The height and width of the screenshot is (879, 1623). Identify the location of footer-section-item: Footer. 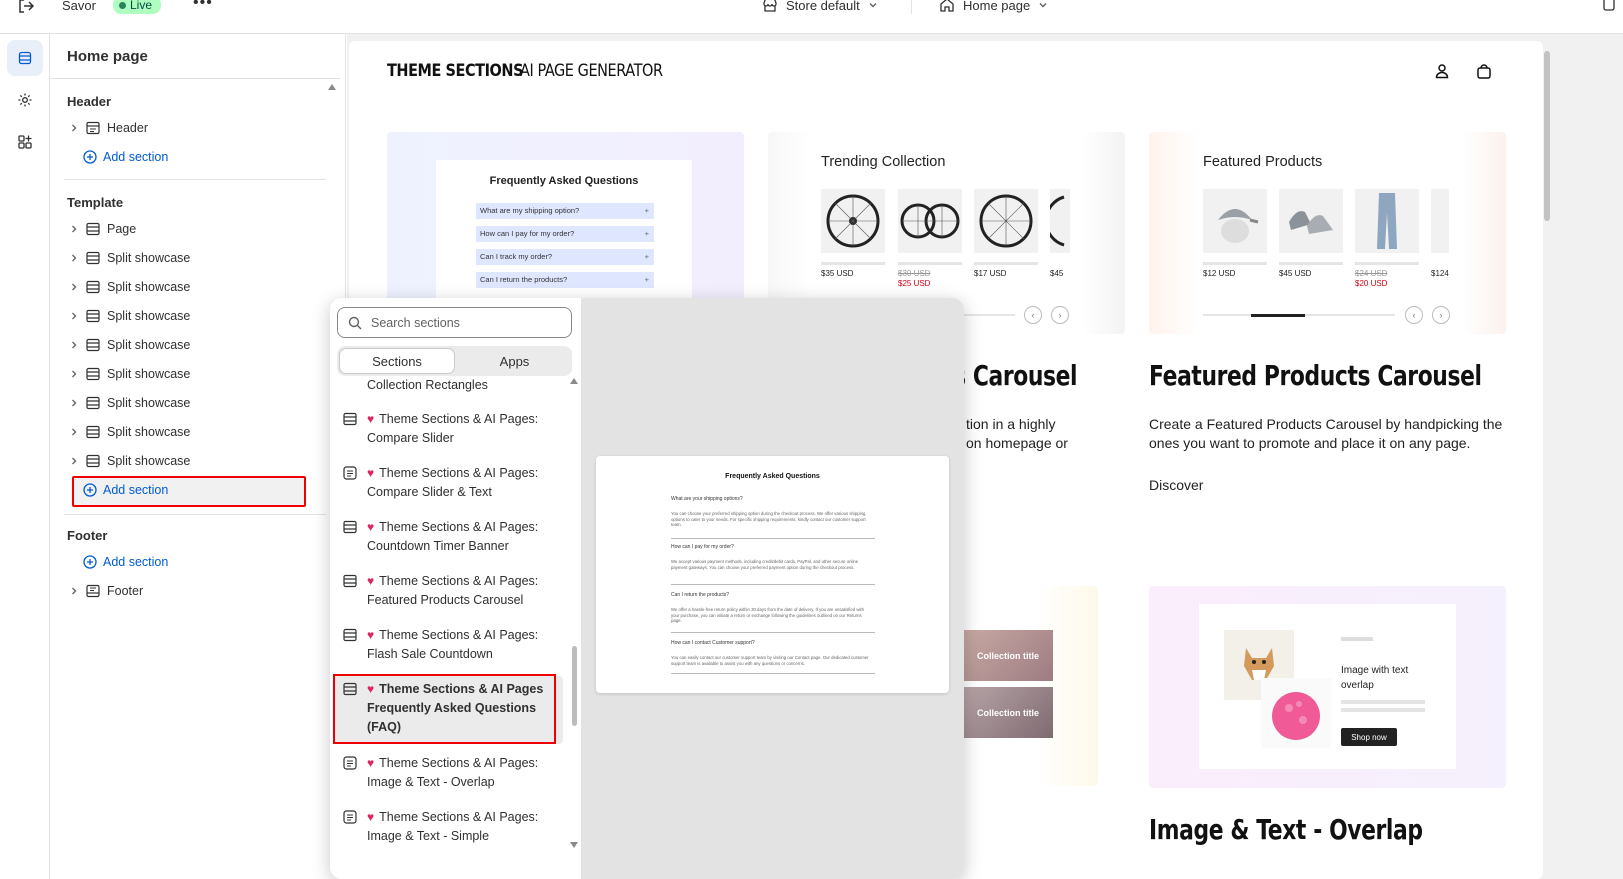
(196, 591).